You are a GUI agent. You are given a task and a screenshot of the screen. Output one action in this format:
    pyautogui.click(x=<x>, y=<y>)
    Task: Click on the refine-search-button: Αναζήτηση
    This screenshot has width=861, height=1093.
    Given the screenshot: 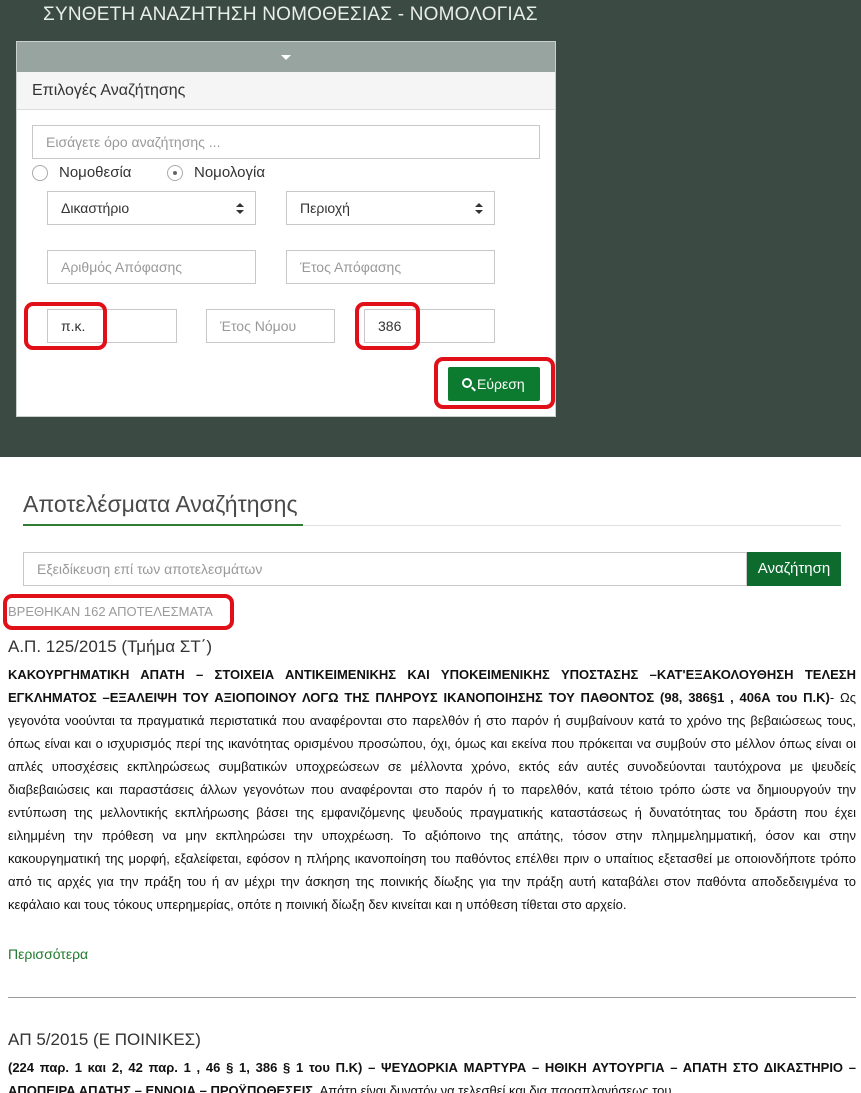 What is the action you would take?
    pyautogui.click(x=794, y=569)
    